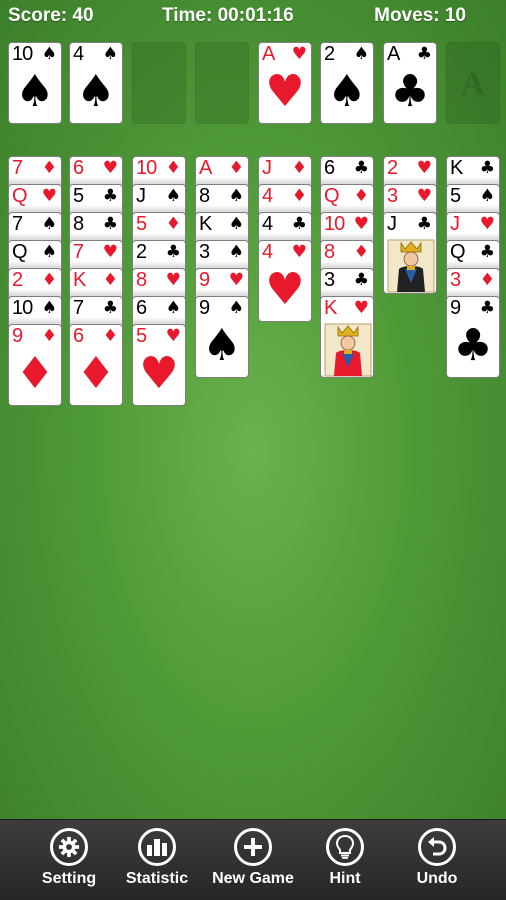  I want to click on gear-icon, so click(69, 847).